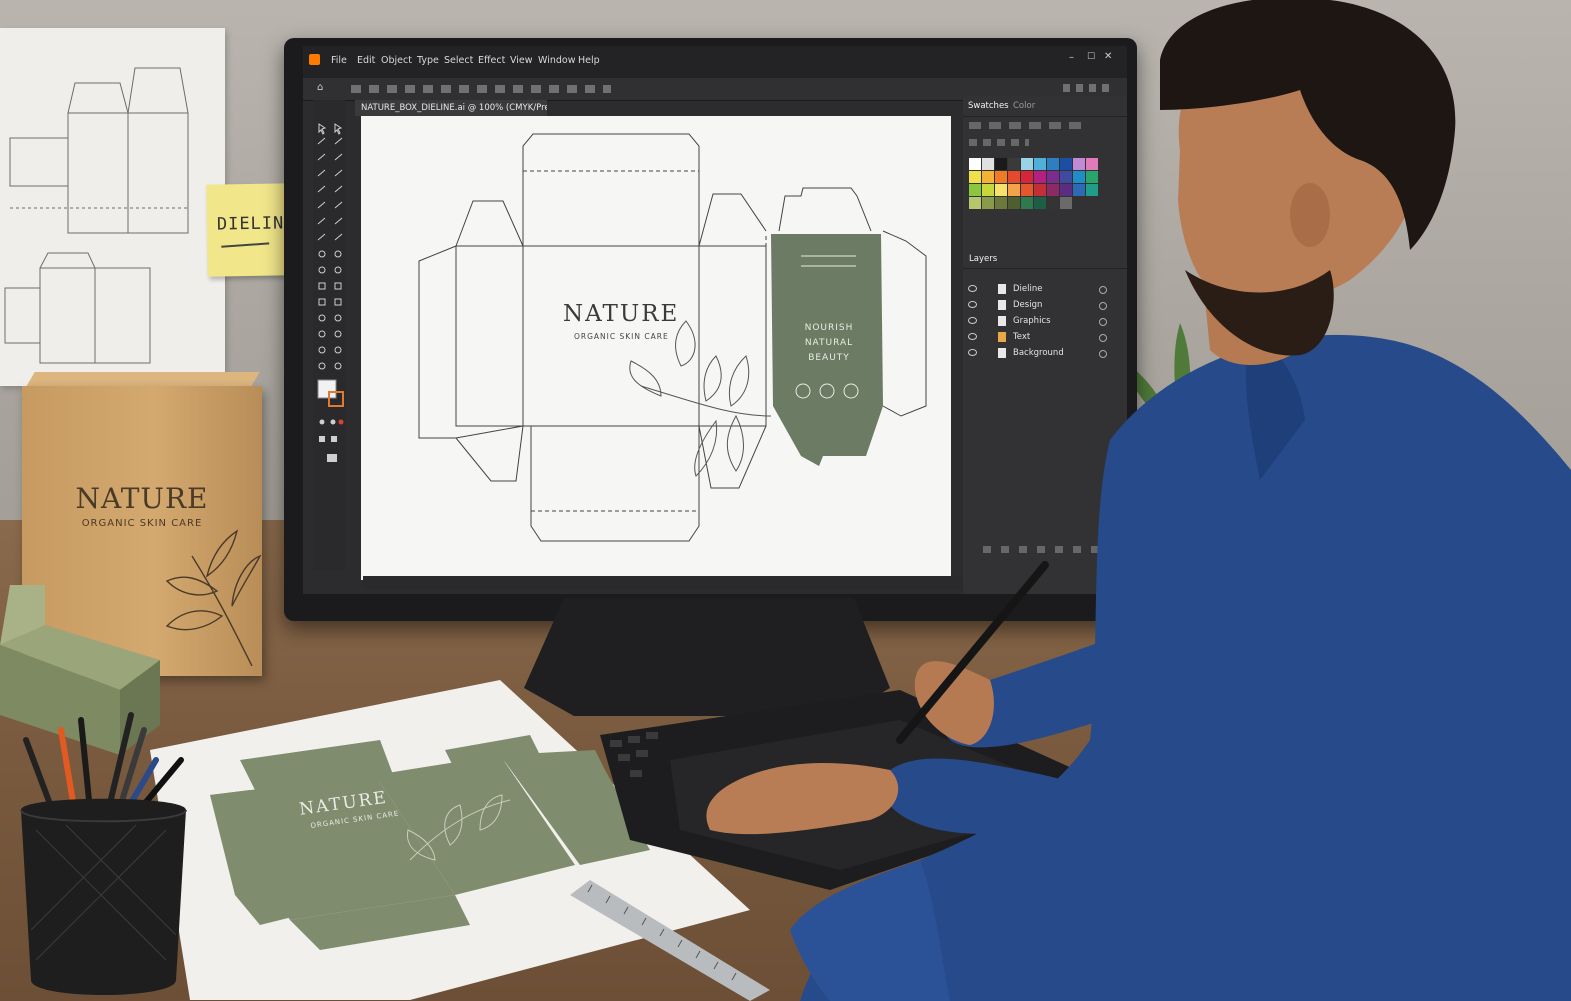 This screenshot has width=1571, height=1001. I want to click on app-logo-icon, so click(314, 59).